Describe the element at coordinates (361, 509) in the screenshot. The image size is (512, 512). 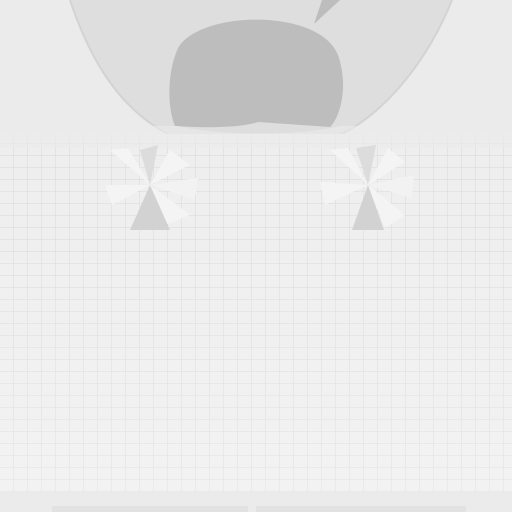
I see `hem-strip-right` at that location.